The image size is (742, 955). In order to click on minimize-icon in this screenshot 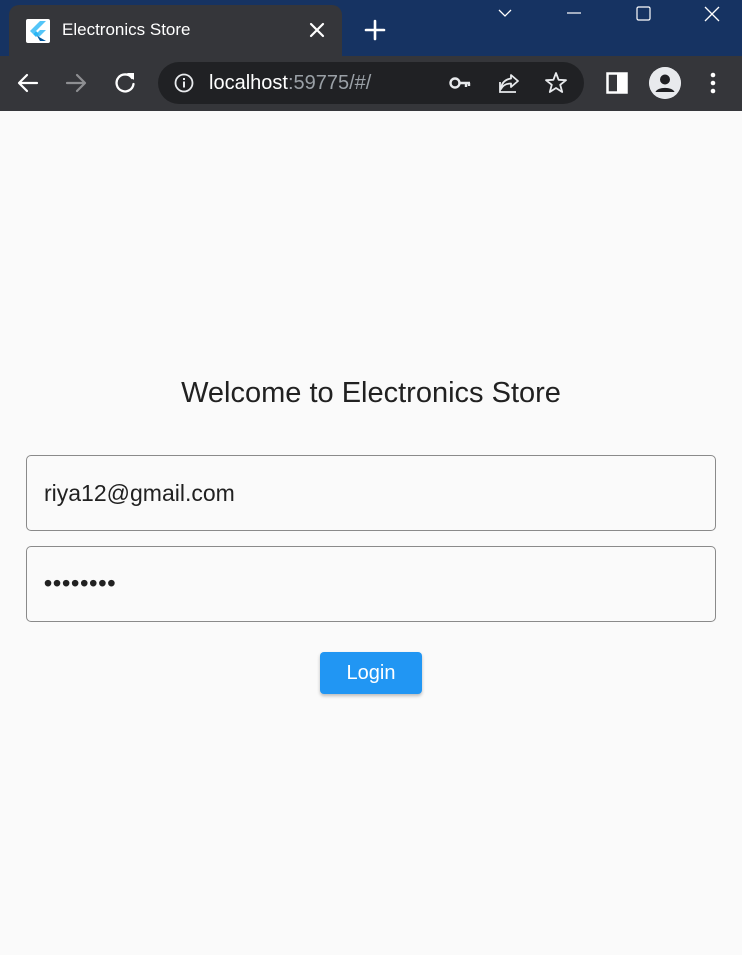, I will do `click(574, 15)`.